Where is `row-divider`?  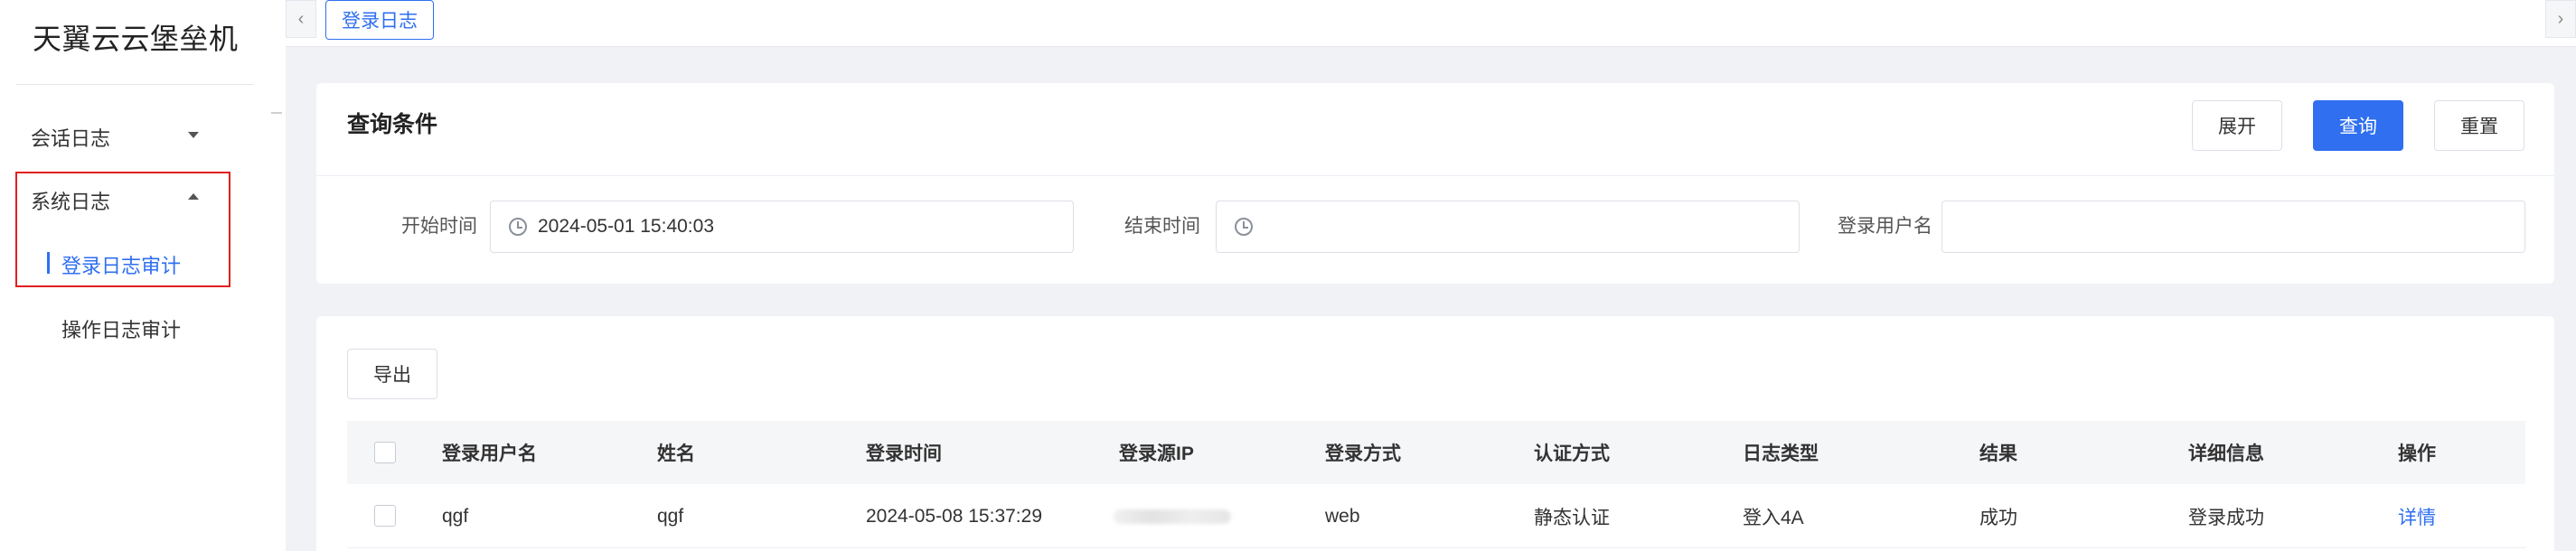 row-divider is located at coordinates (1436, 547).